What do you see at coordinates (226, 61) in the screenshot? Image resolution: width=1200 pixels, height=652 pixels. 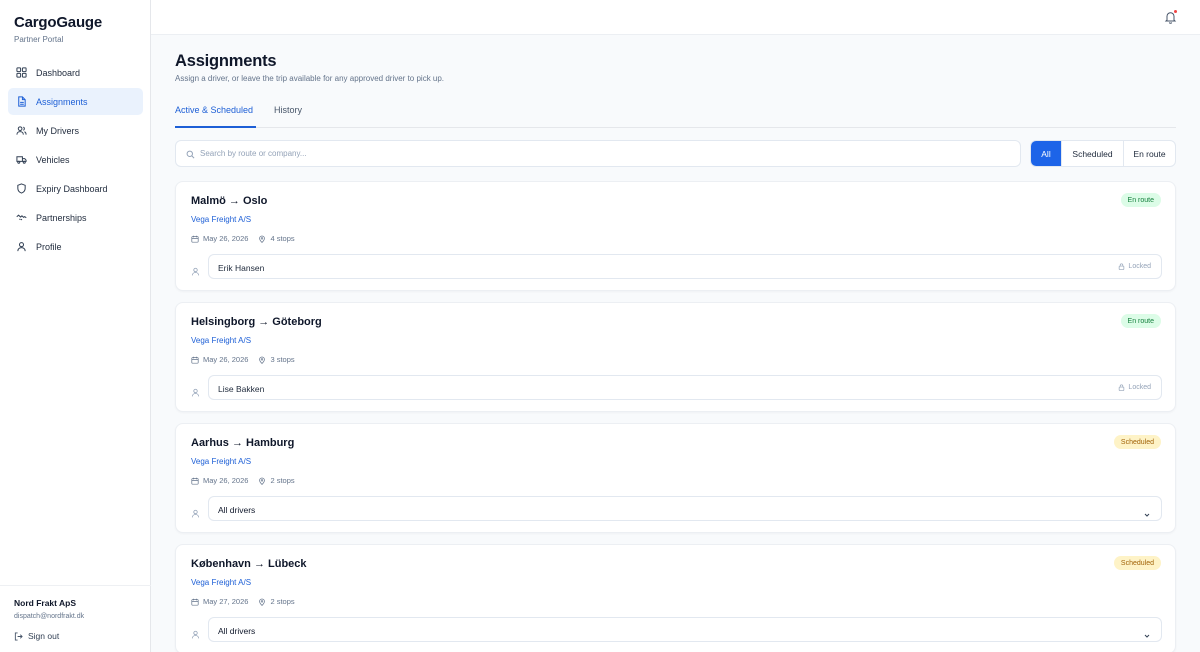 I see `page-title: Assignments` at bounding box center [226, 61].